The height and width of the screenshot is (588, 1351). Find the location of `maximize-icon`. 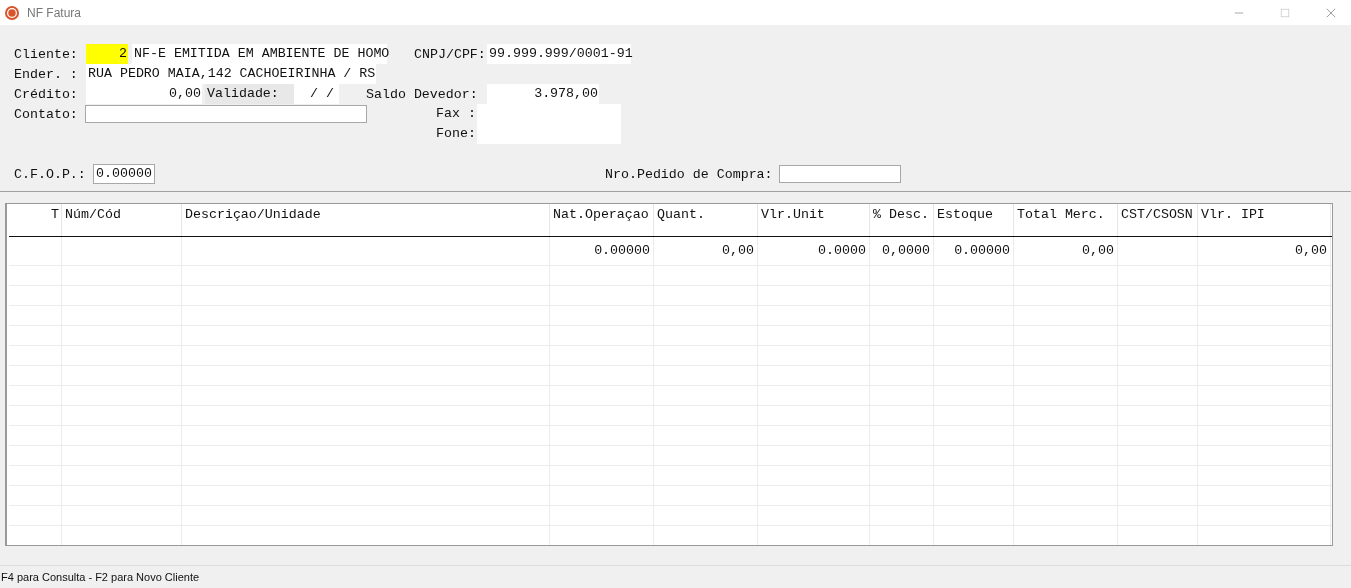

maximize-icon is located at coordinates (1285, 12).